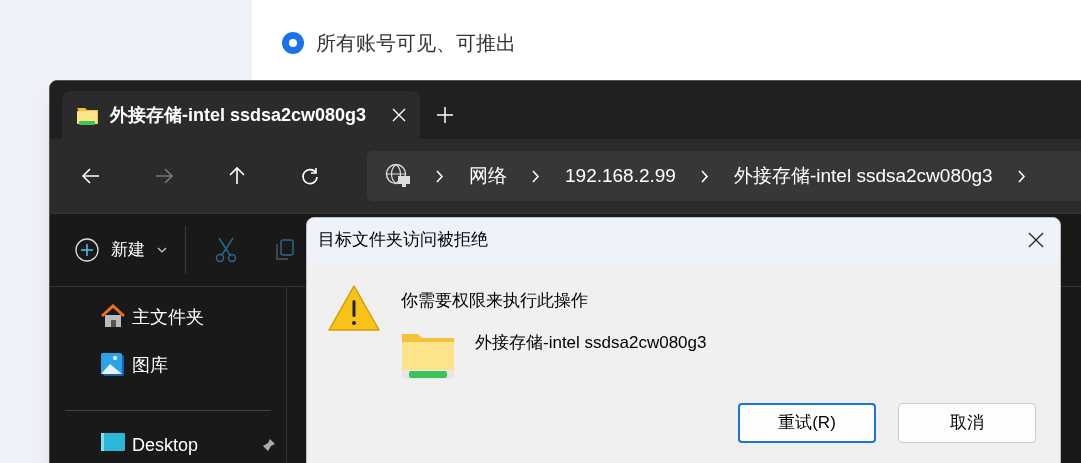  Describe the element at coordinates (620, 176) in the screenshot. I see `breadcrumb-item: 192.168.2.99` at that location.